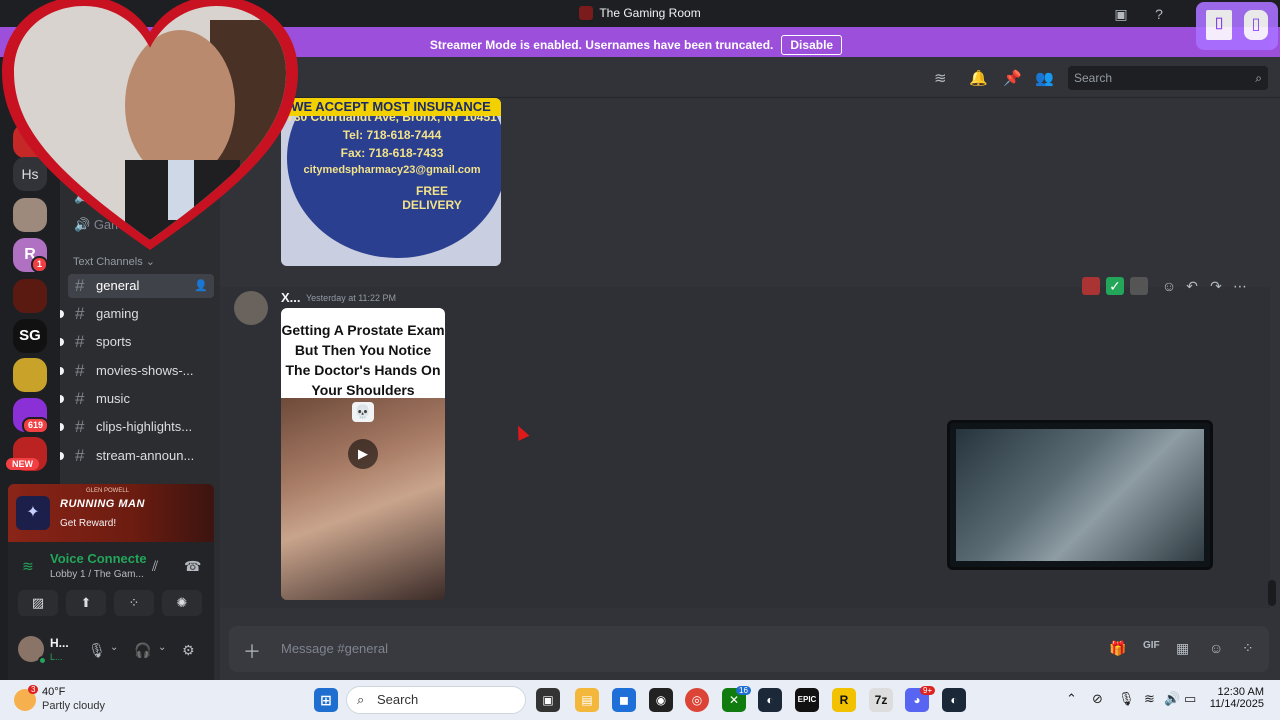  I want to click on clock: 12:30 AM 11/14/2025, so click(1236, 698).